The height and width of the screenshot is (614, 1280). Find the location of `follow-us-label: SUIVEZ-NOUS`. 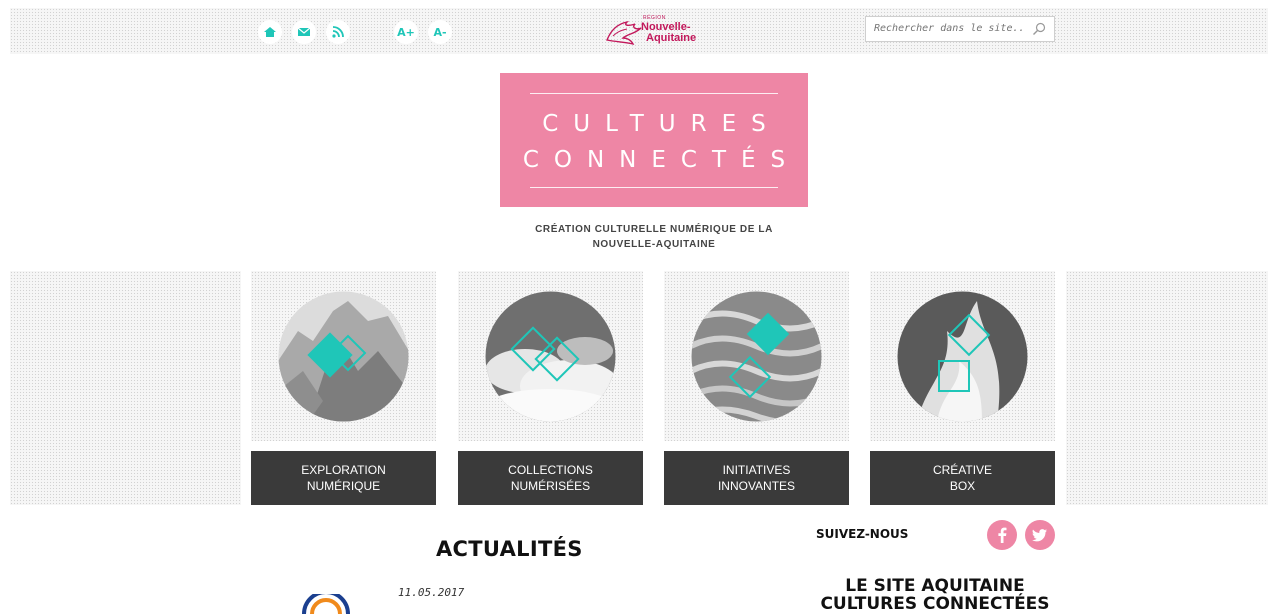

follow-us-label: SUIVEZ-NOUS is located at coordinates (862, 534).